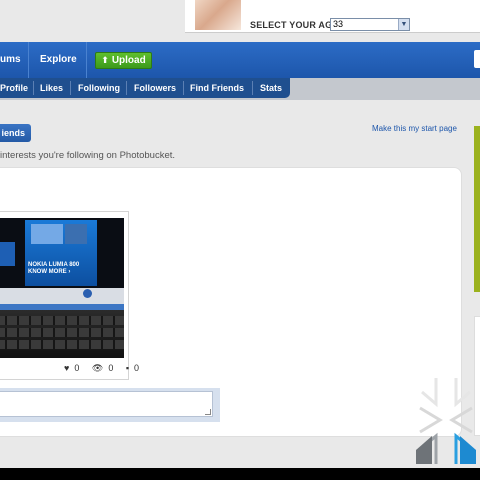 The height and width of the screenshot is (480, 480). I want to click on ad-banner: SELECT YOUR AGE: 33 ▼, so click(332, 16).